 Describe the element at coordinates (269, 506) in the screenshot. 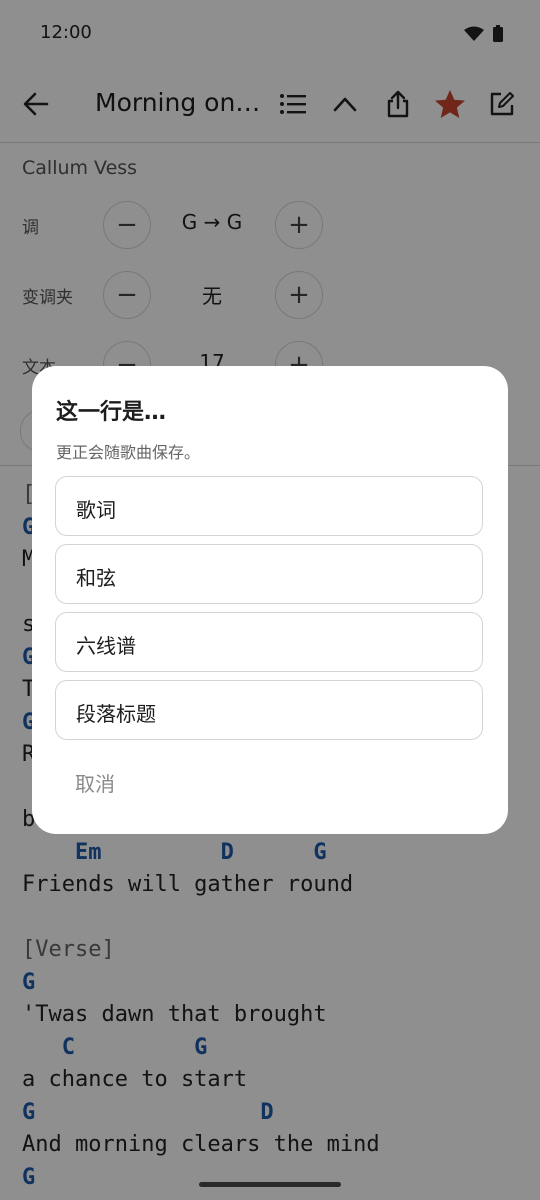

I see `option-lyrics: 歌词` at that location.